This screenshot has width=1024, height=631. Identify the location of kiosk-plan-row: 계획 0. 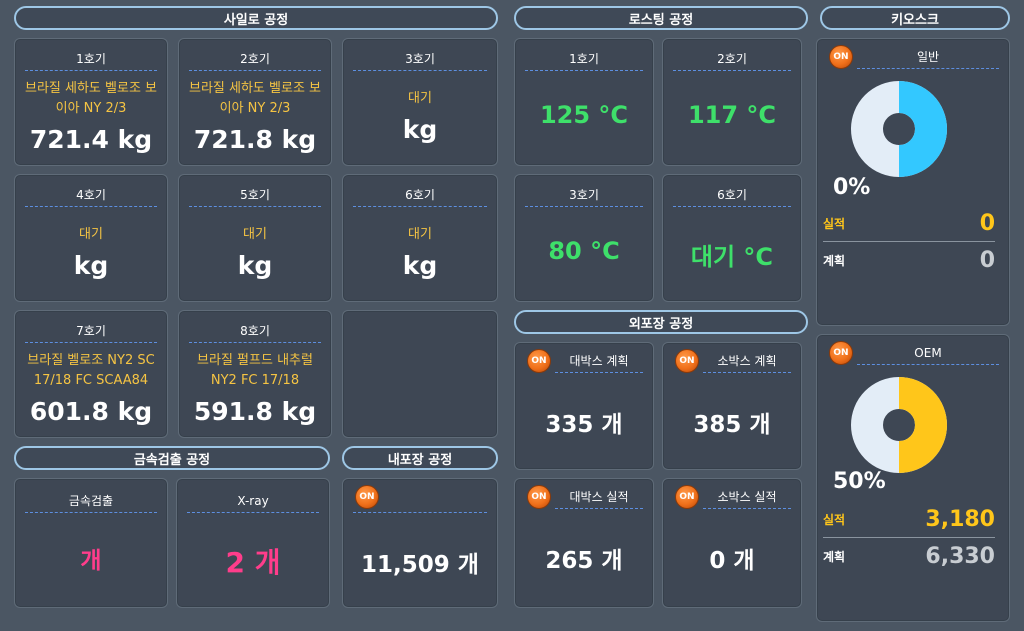
(909, 260).